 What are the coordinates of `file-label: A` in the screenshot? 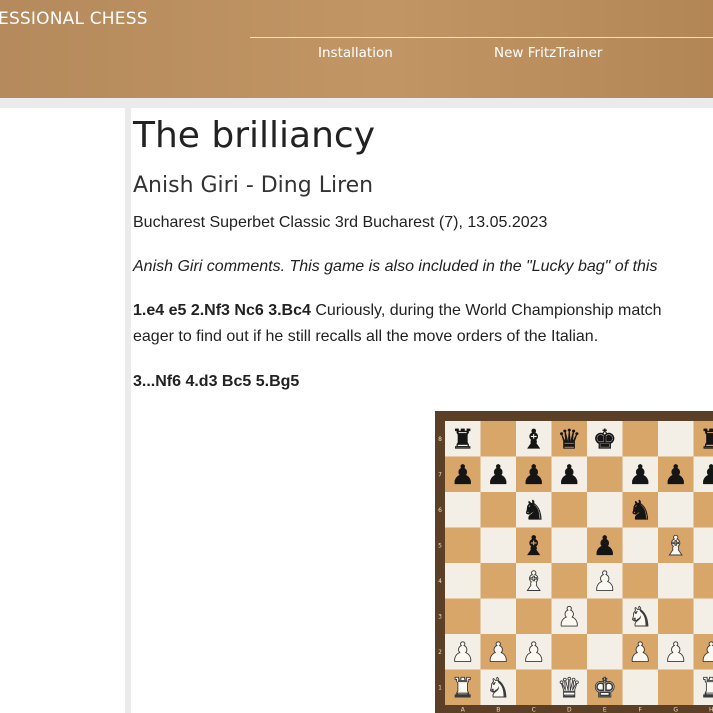 It's located at (463, 710).